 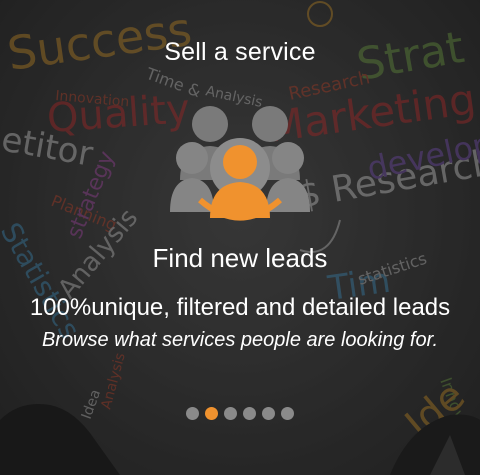 What do you see at coordinates (240, 52) in the screenshot?
I see `slide-top-title: Sell a service` at bounding box center [240, 52].